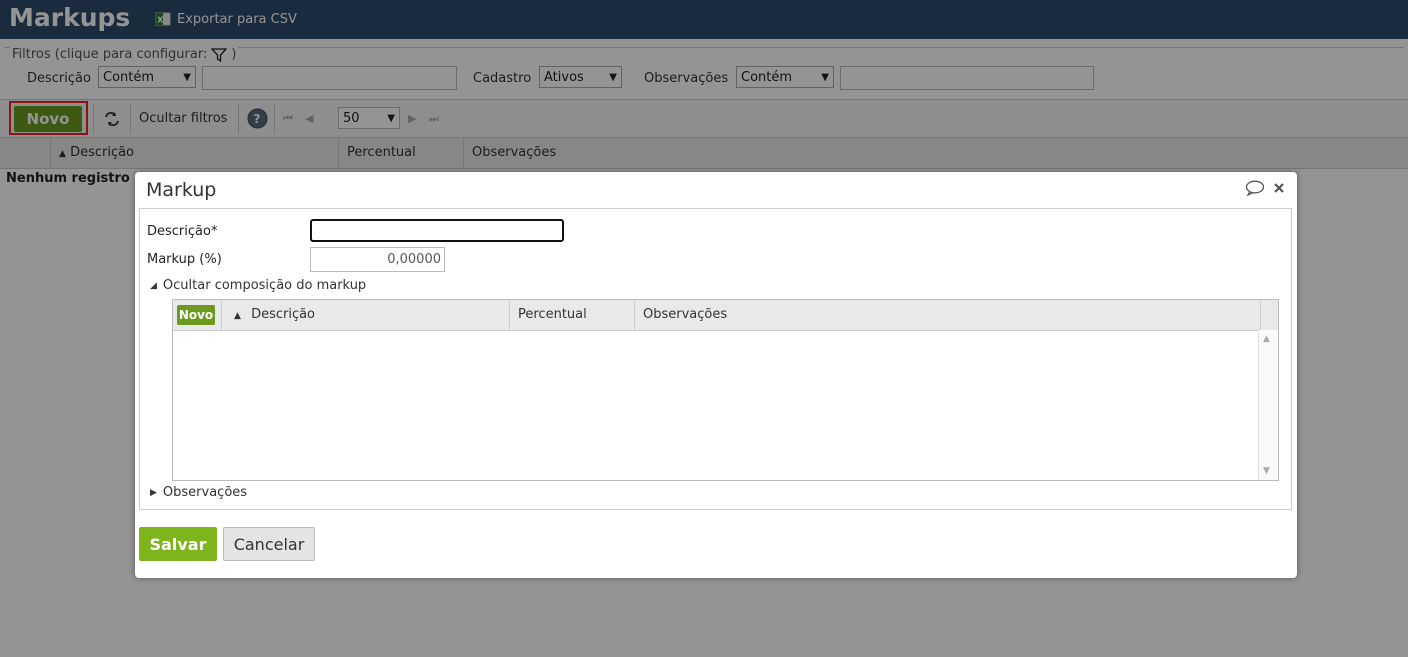 The image size is (1408, 657). I want to click on dialog-title-icons, so click(1265, 188).